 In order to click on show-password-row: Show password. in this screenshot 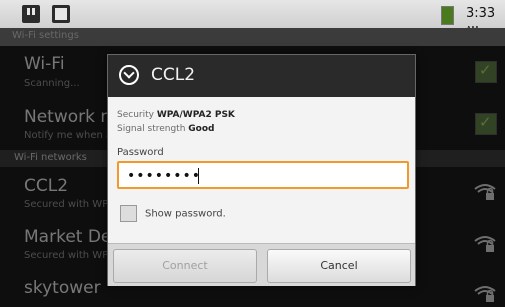, I will do `click(173, 213)`.